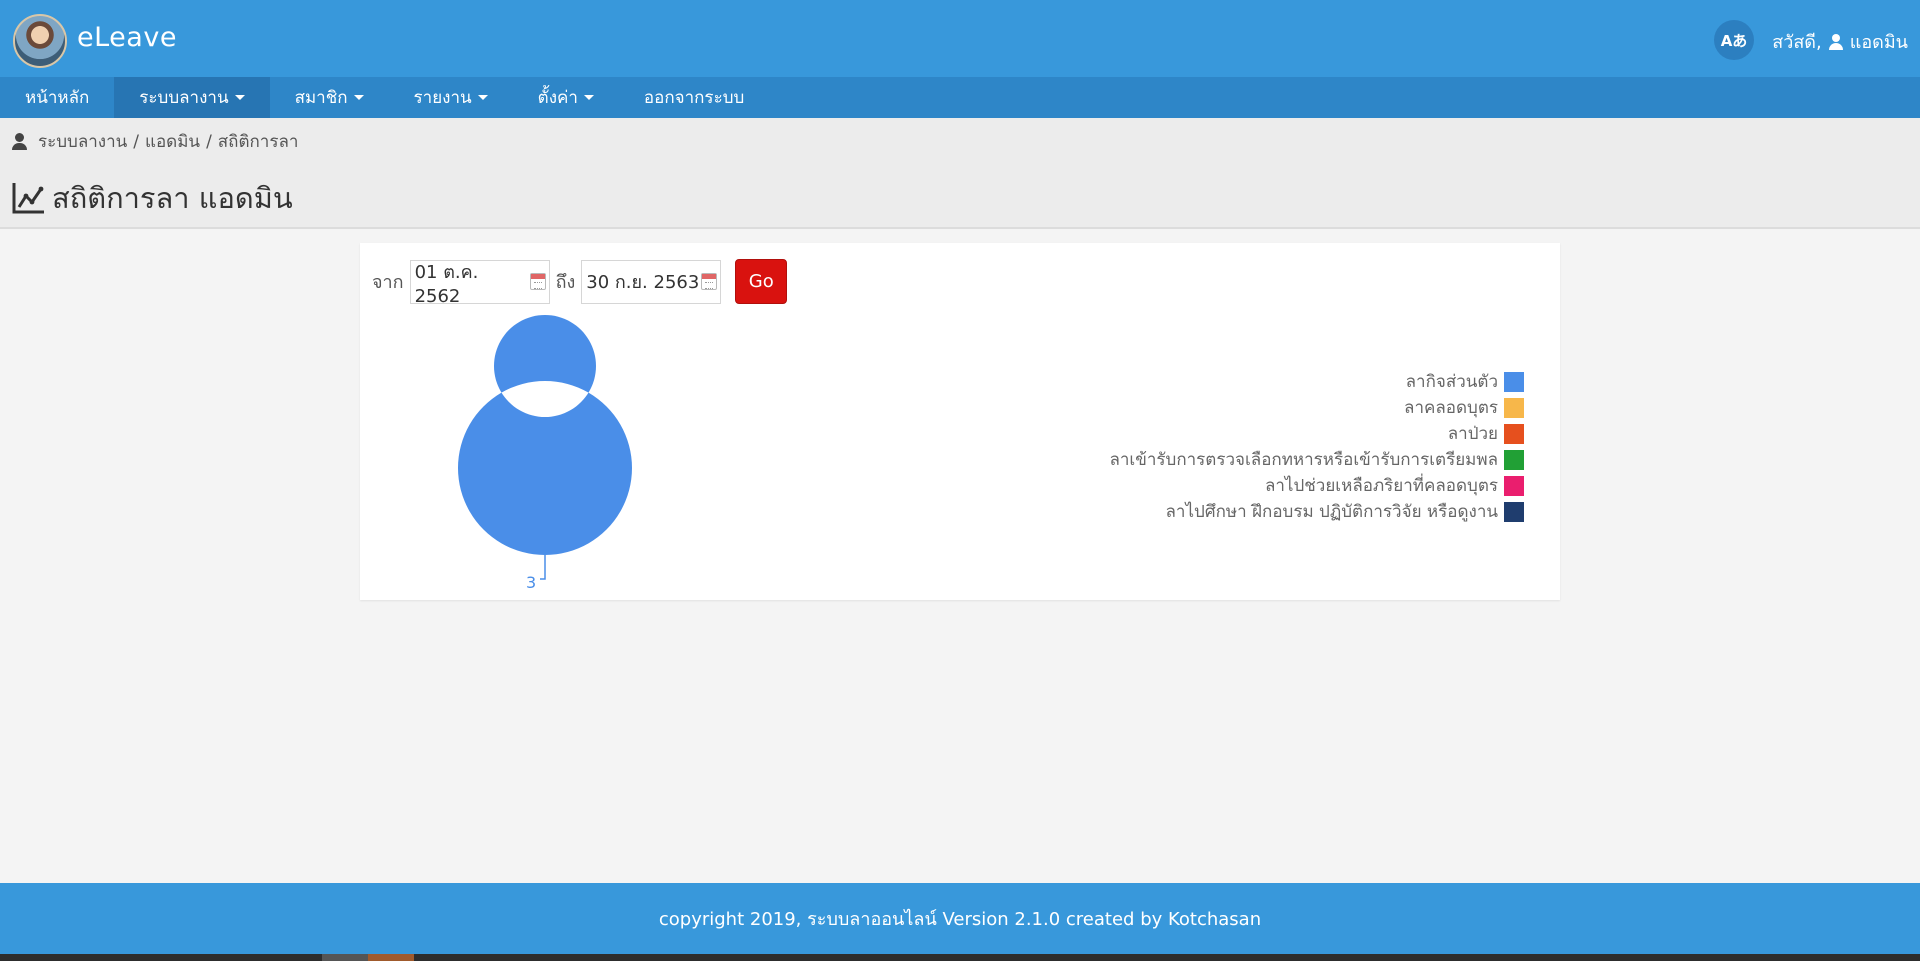 The width and height of the screenshot is (1920, 961). Describe the element at coordinates (184, 98) in the screenshot. I see `nav-label: ระบบลางาน` at that location.